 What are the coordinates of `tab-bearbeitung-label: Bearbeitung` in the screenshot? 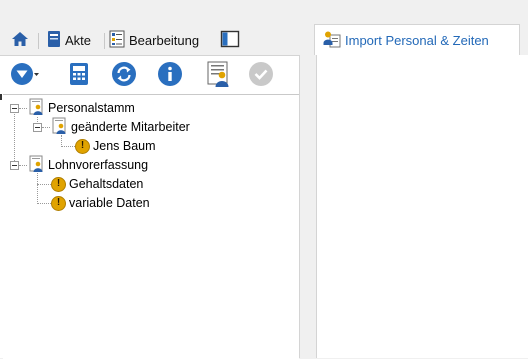 It's located at (164, 40).